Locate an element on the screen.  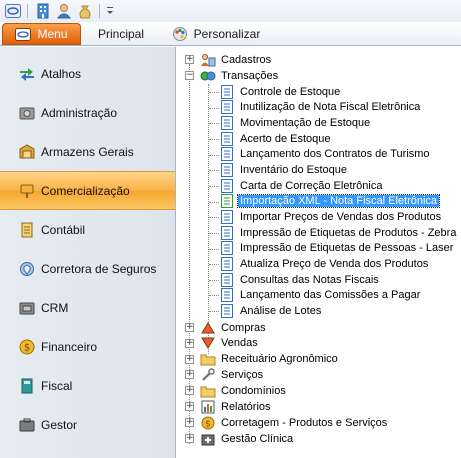
collapse-transacoes: − is located at coordinates (189, 75).